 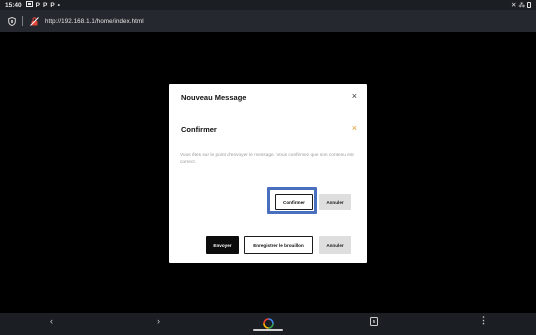 What do you see at coordinates (335, 202) in the screenshot?
I see `confirm-cancel-button: Annuler` at bounding box center [335, 202].